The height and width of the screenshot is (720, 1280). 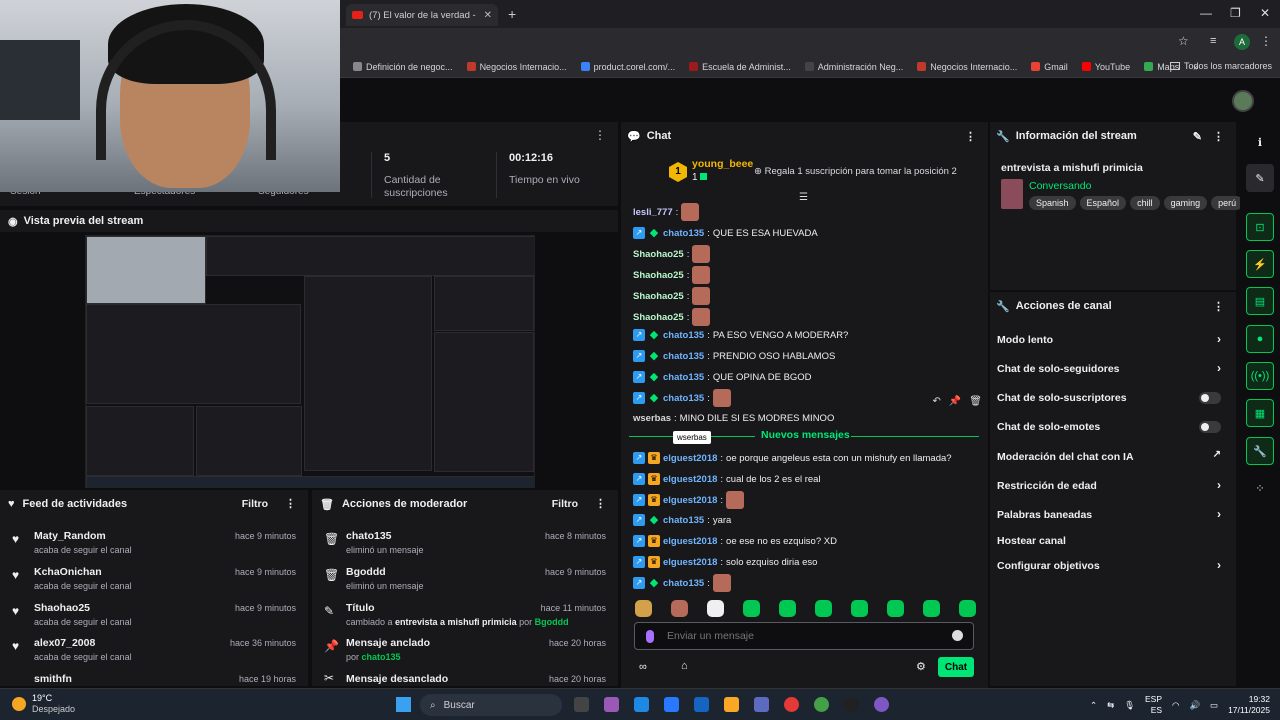 I want to click on taskbar-search: ⌕ Buscar, so click(x=491, y=705).